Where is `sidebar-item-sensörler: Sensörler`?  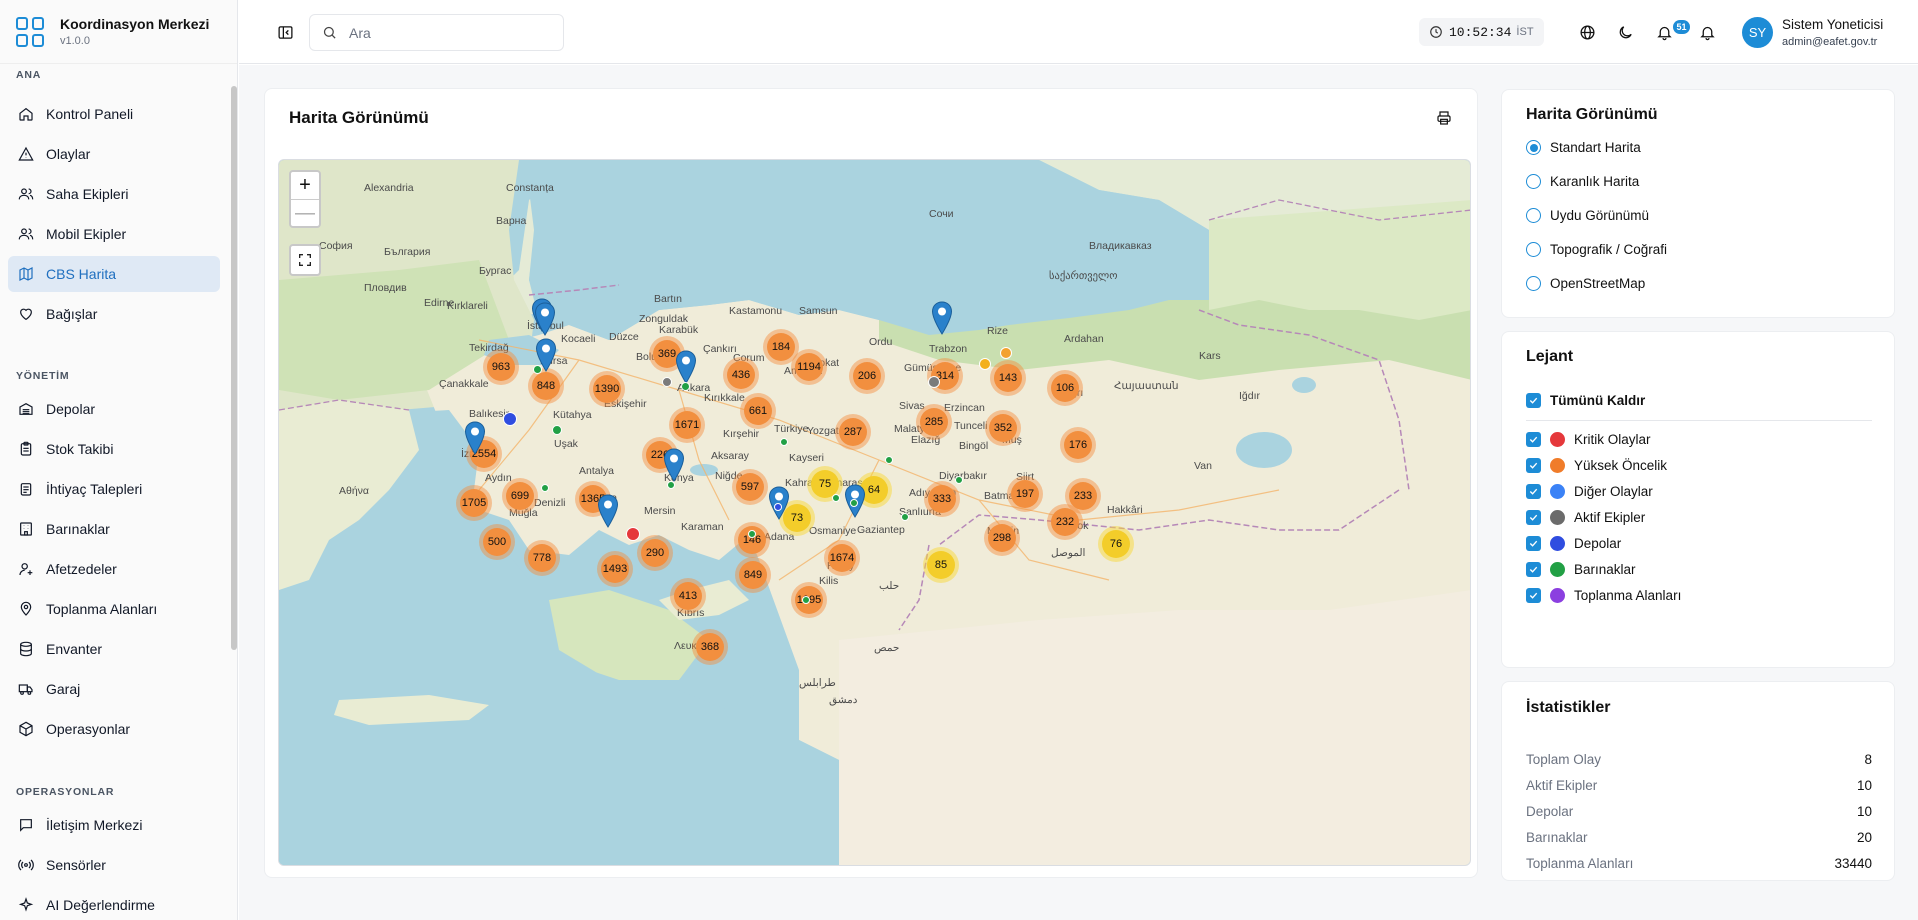 sidebar-item-sensörler: Sensörler is located at coordinates (114, 865).